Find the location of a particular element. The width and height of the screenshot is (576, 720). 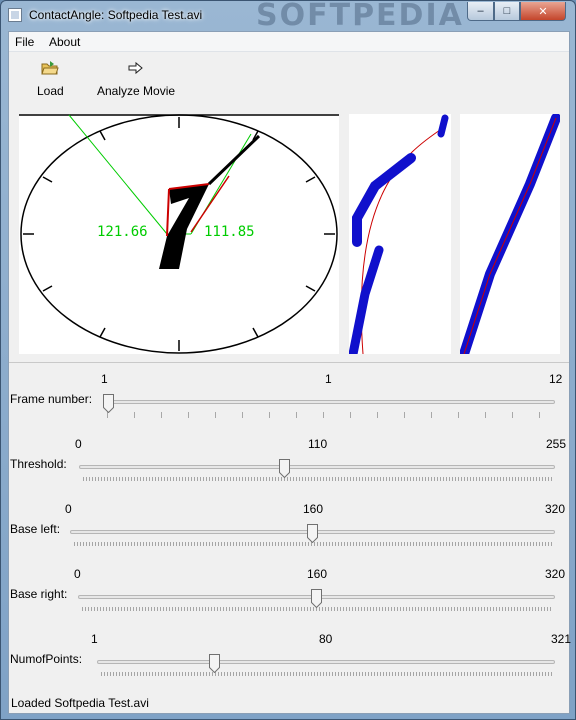

left-edge-zoom-view is located at coordinates (400, 234).